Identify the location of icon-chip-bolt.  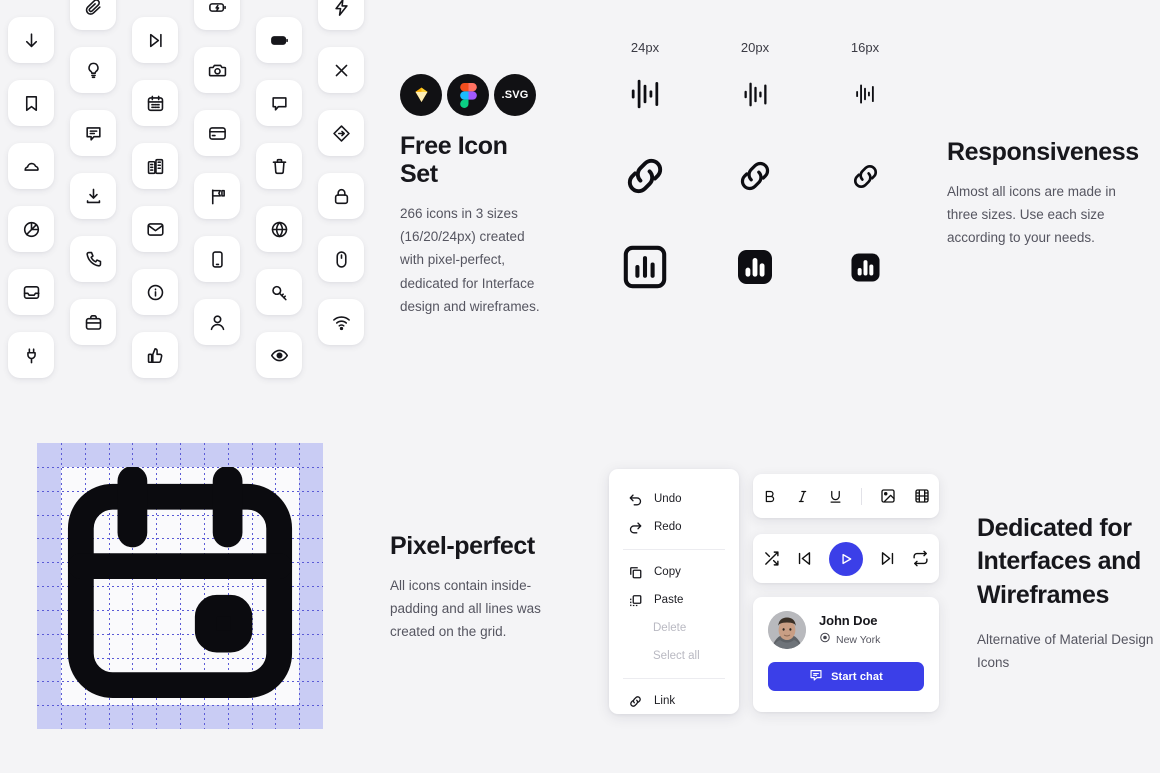
(341, 15).